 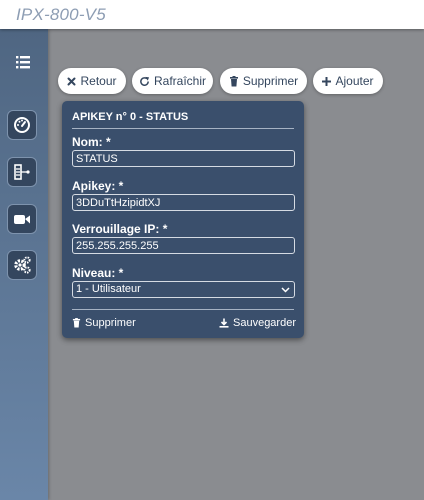 I want to click on level-label: Niveau: *, so click(x=98, y=273).